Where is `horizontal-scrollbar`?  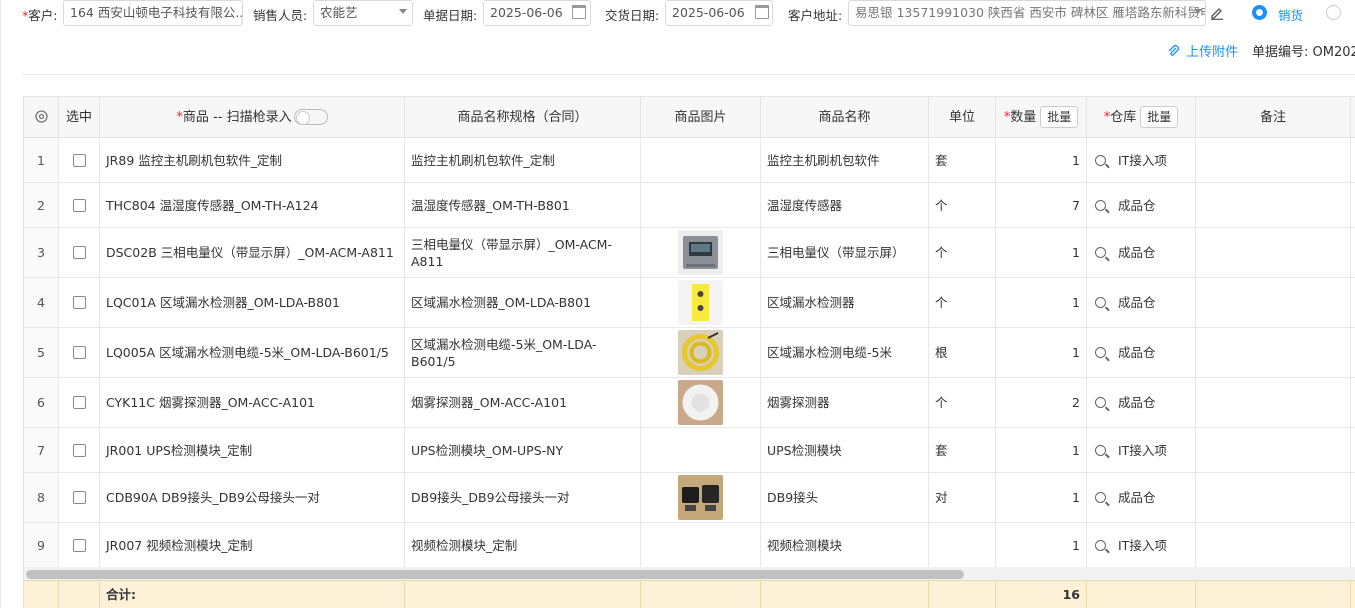
horizontal-scrollbar is located at coordinates (689, 574).